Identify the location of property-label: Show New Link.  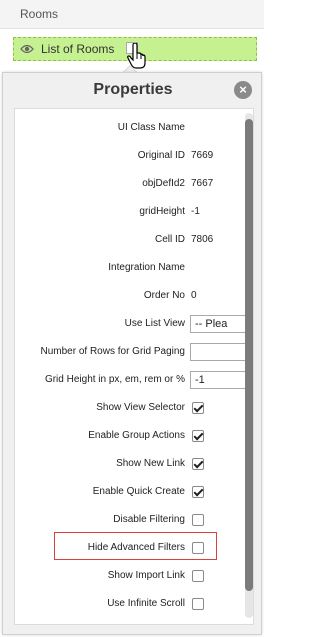
(150, 463).